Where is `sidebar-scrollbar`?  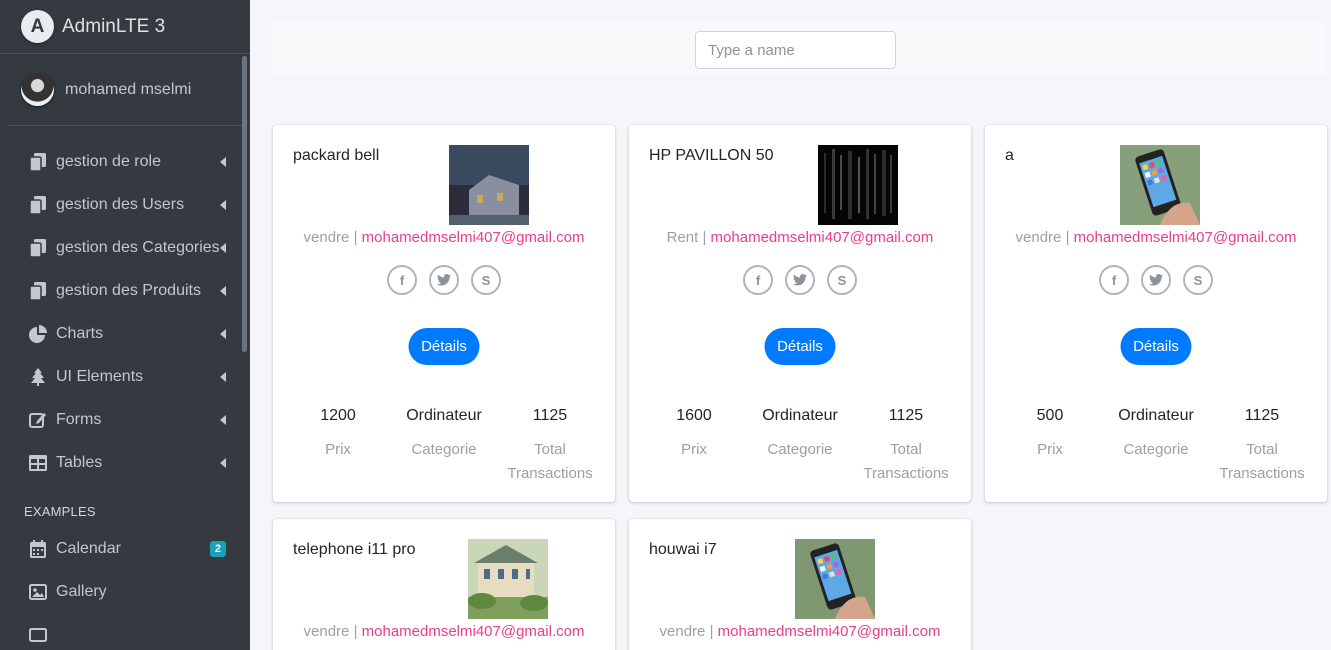 sidebar-scrollbar is located at coordinates (244, 204).